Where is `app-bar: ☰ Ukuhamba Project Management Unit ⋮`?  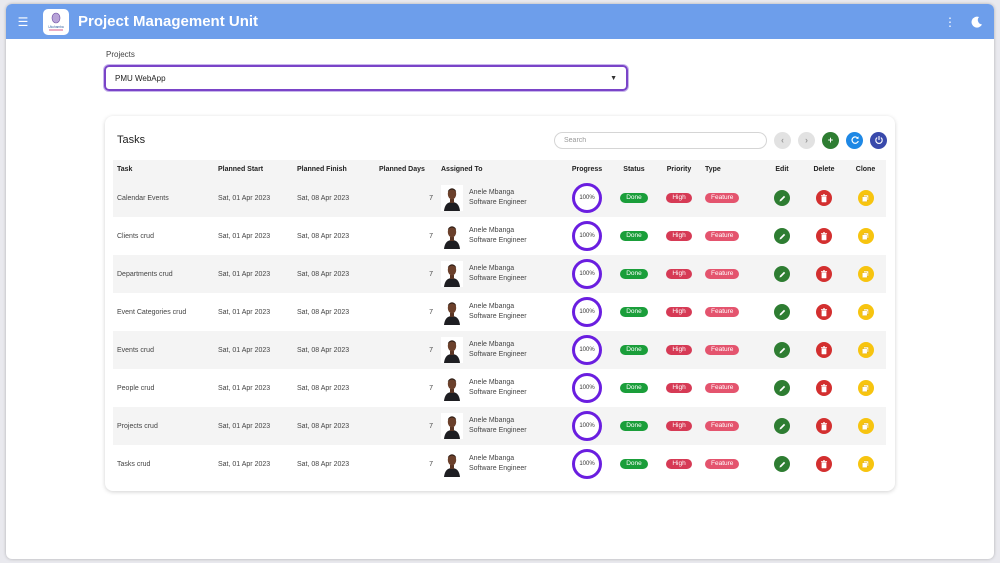 app-bar: ☰ Ukuhamba Project Management Unit ⋮ is located at coordinates (500, 21).